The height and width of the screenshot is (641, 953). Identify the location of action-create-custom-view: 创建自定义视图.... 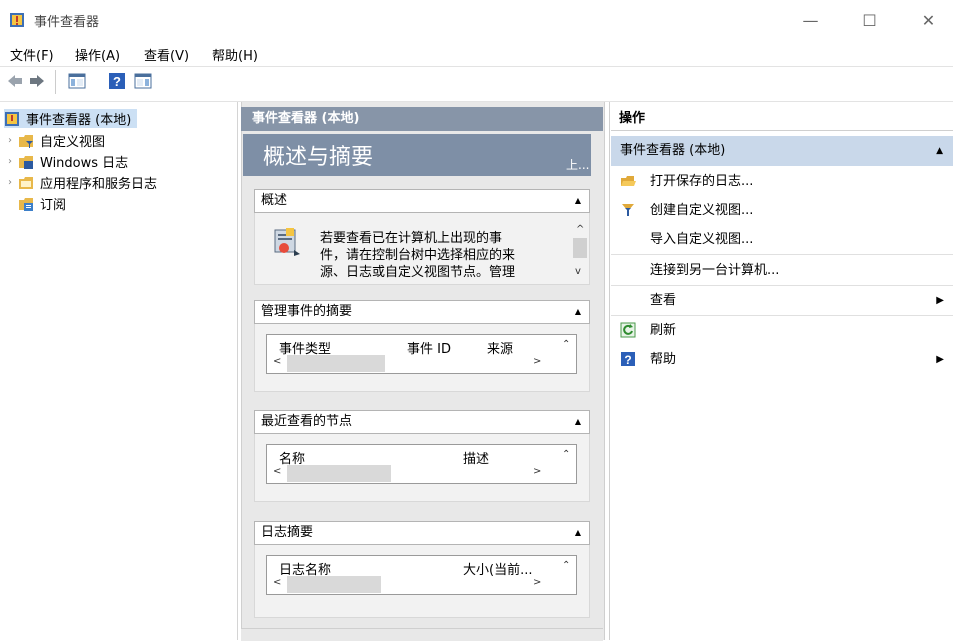
(782, 210).